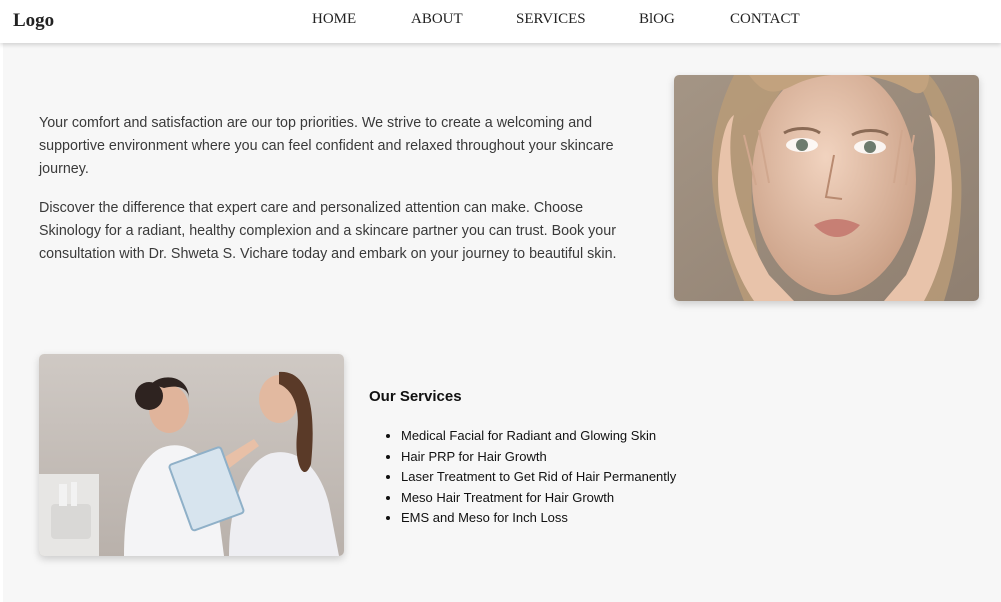  Describe the element at coordinates (595, 498) in the screenshot. I see `service-item-meso-hair: Meso Hair Treatment for Hair Growth` at that location.